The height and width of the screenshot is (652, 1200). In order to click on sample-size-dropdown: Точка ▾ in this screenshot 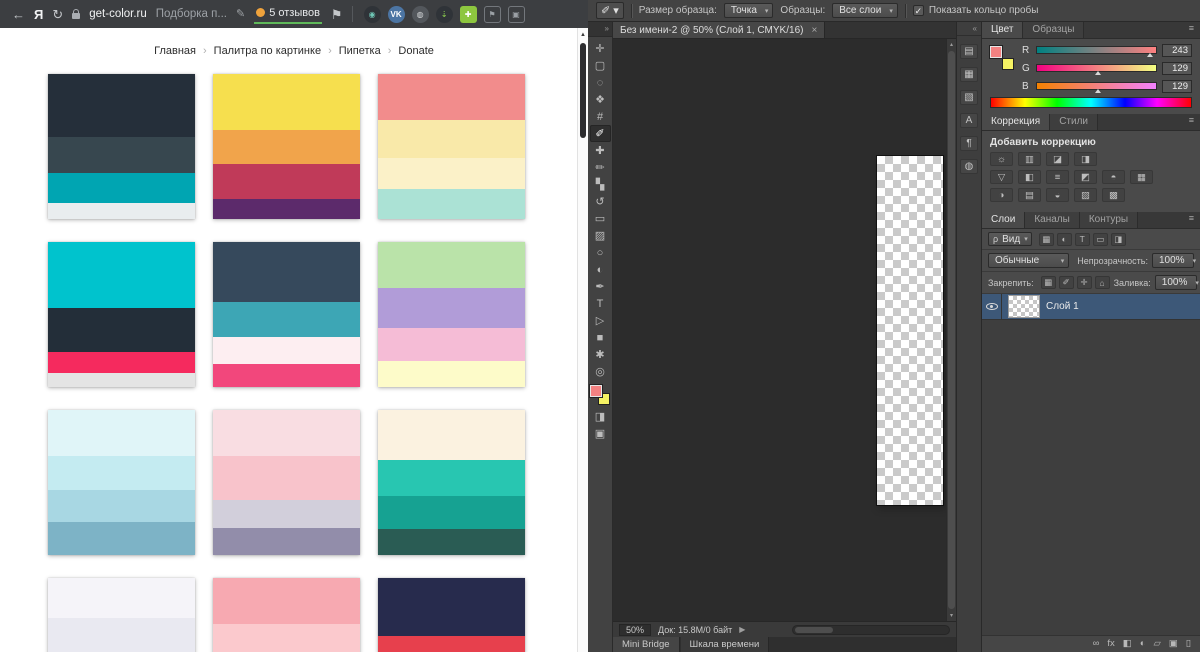, I will do `click(748, 10)`.